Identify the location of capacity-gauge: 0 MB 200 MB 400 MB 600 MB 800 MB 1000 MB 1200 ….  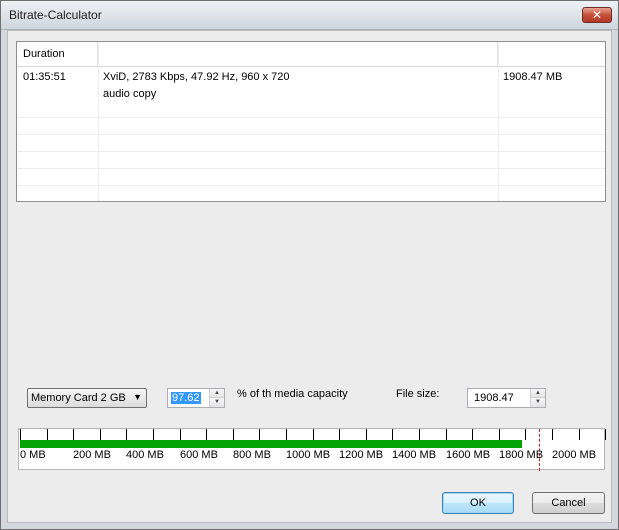
(312, 449).